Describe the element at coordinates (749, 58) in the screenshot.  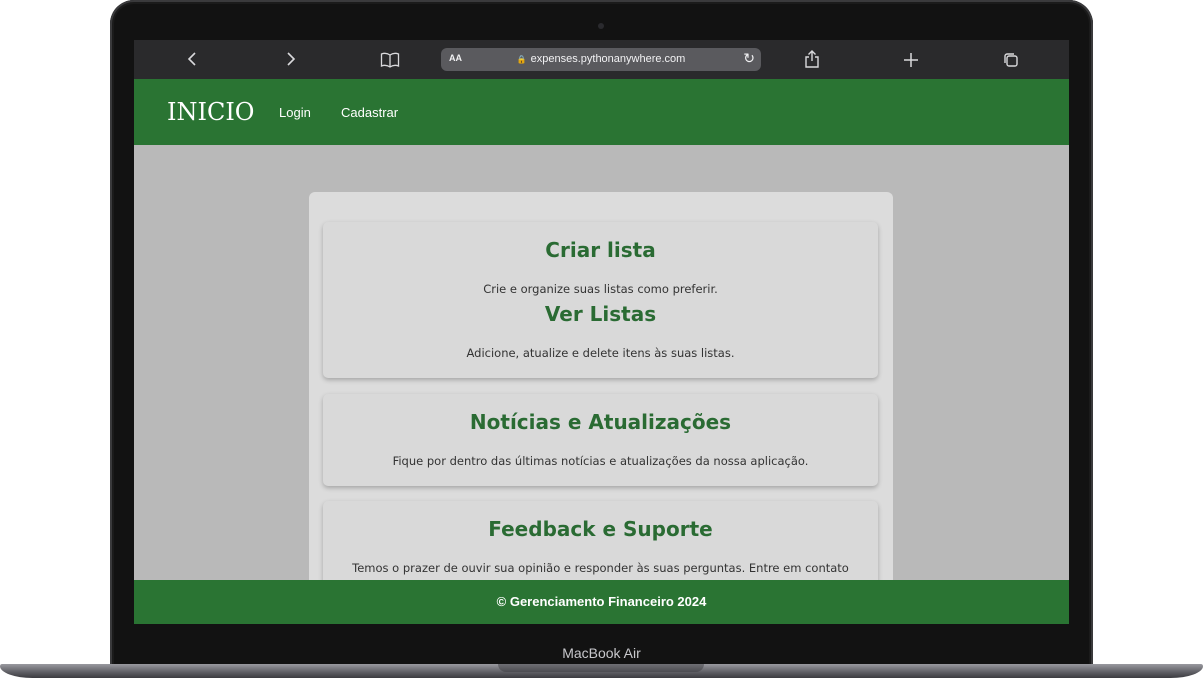
I see `reload-icon: ↻` at that location.